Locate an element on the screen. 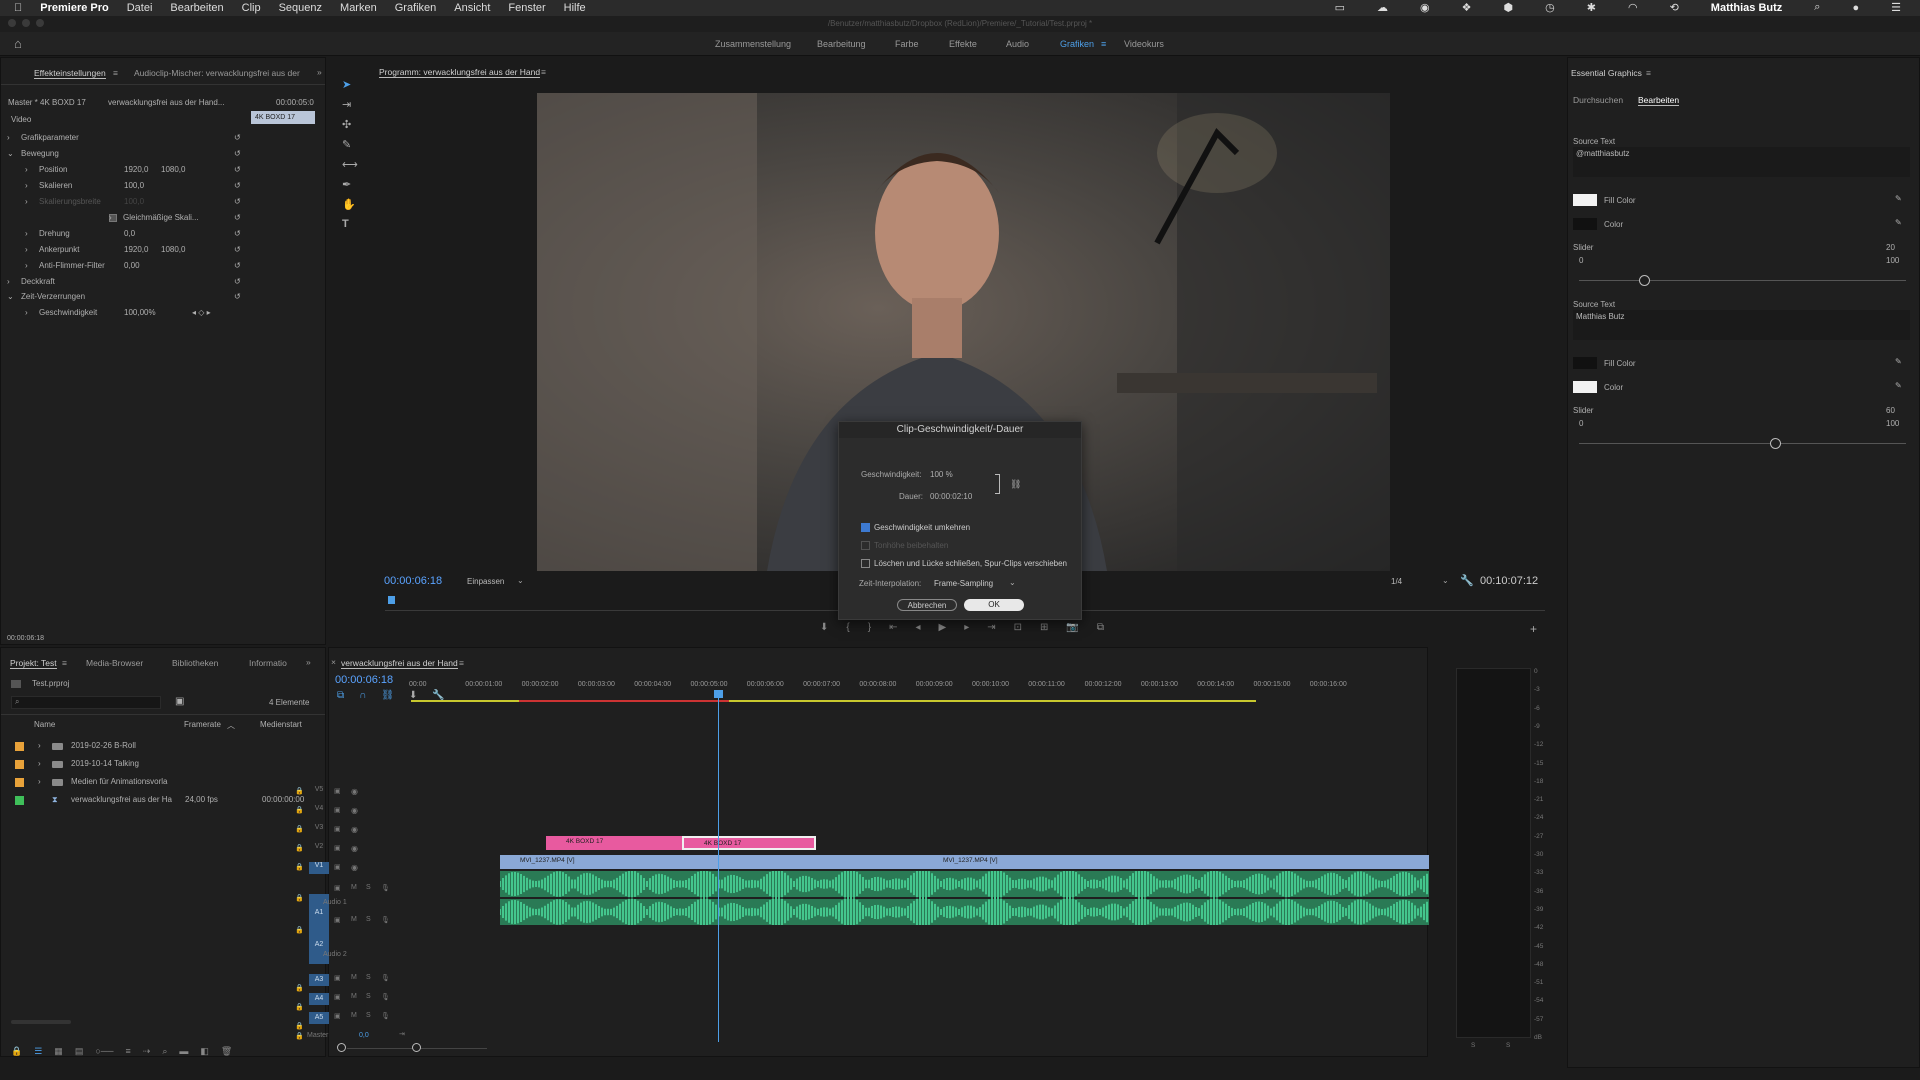 The height and width of the screenshot is (1080, 1920). playhead-handle is located at coordinates (718, 694).